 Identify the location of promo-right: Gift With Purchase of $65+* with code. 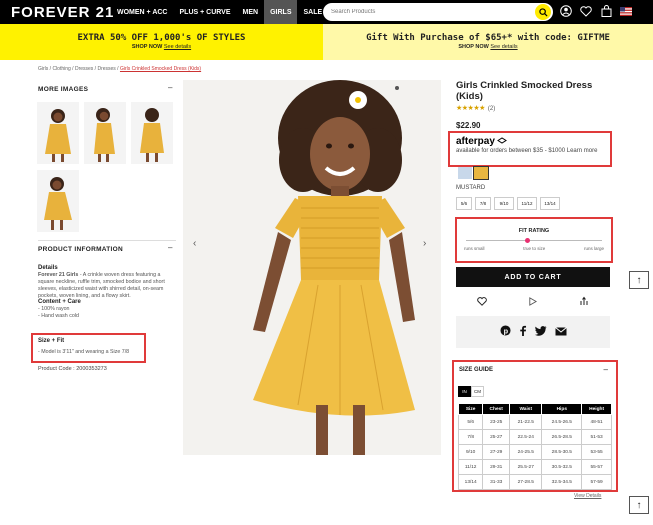
(488, 42).